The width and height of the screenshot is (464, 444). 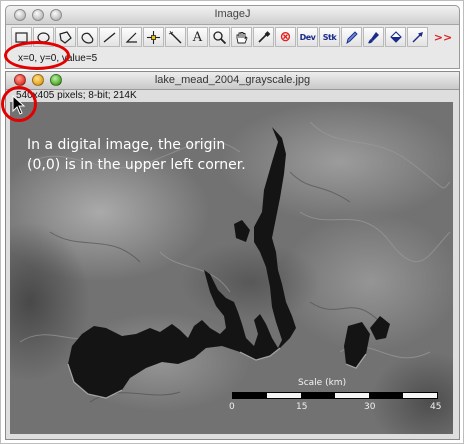 I want to click on tool-buttons: A ⊗ Dev Stk >>, so click(x=234, y=38).